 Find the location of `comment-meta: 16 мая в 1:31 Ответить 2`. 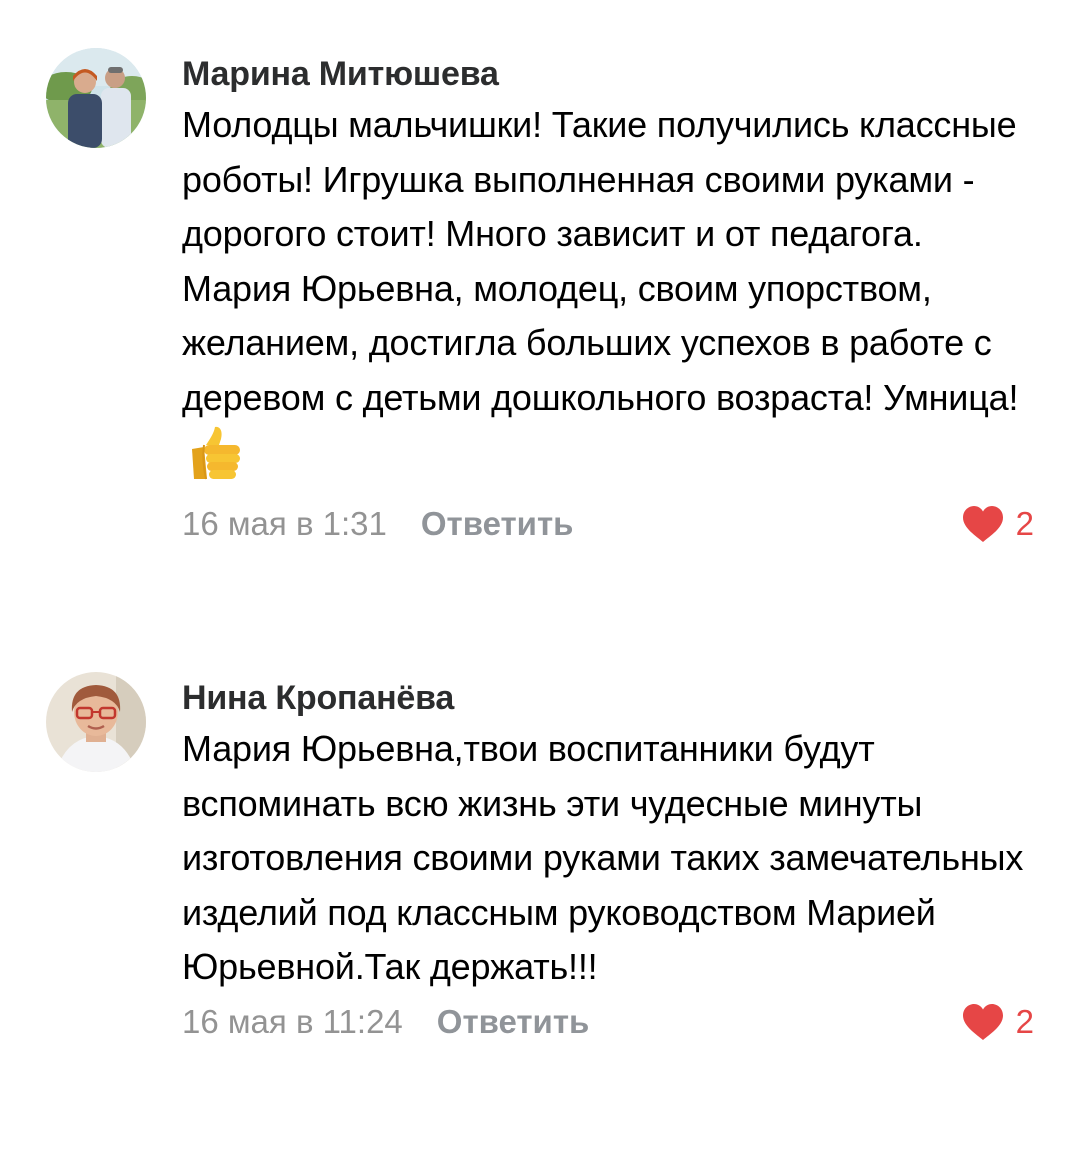

comment-meta: 16 мая в 1:31 Ответить 2 is located at coordinates (611, 524).